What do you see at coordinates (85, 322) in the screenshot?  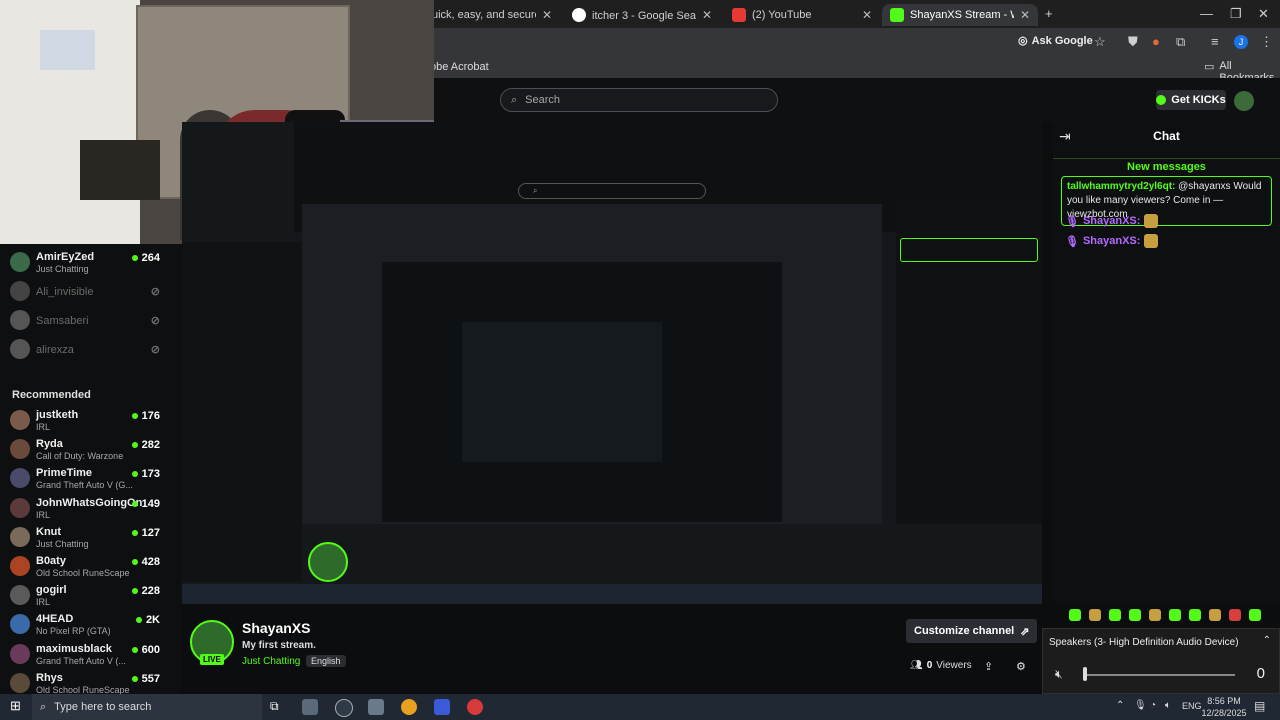 I see `sidebar-channel: Samsaberi ⊘` at bounding box center [85, 322].